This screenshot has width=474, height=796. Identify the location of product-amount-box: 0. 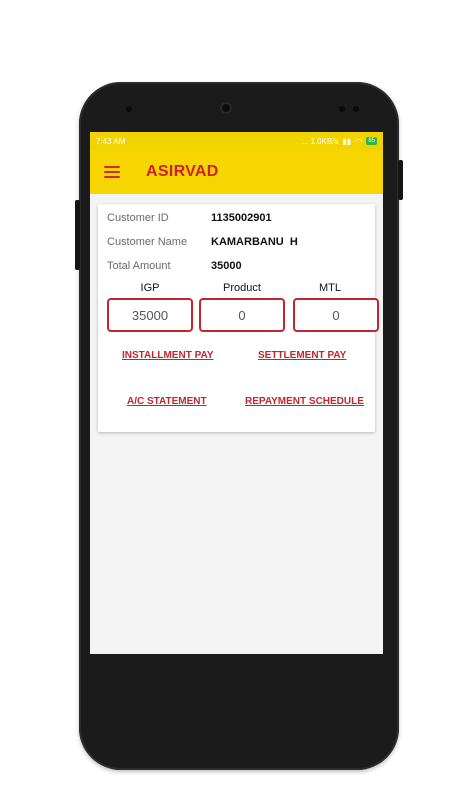
(242, 315).